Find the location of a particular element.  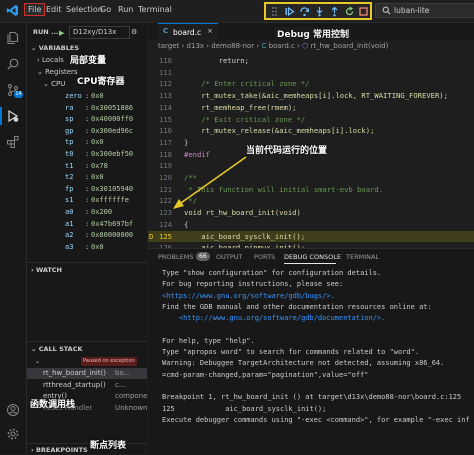

code-line: 115 /* Exit critical zone */ is located at coordinates (311, 120).